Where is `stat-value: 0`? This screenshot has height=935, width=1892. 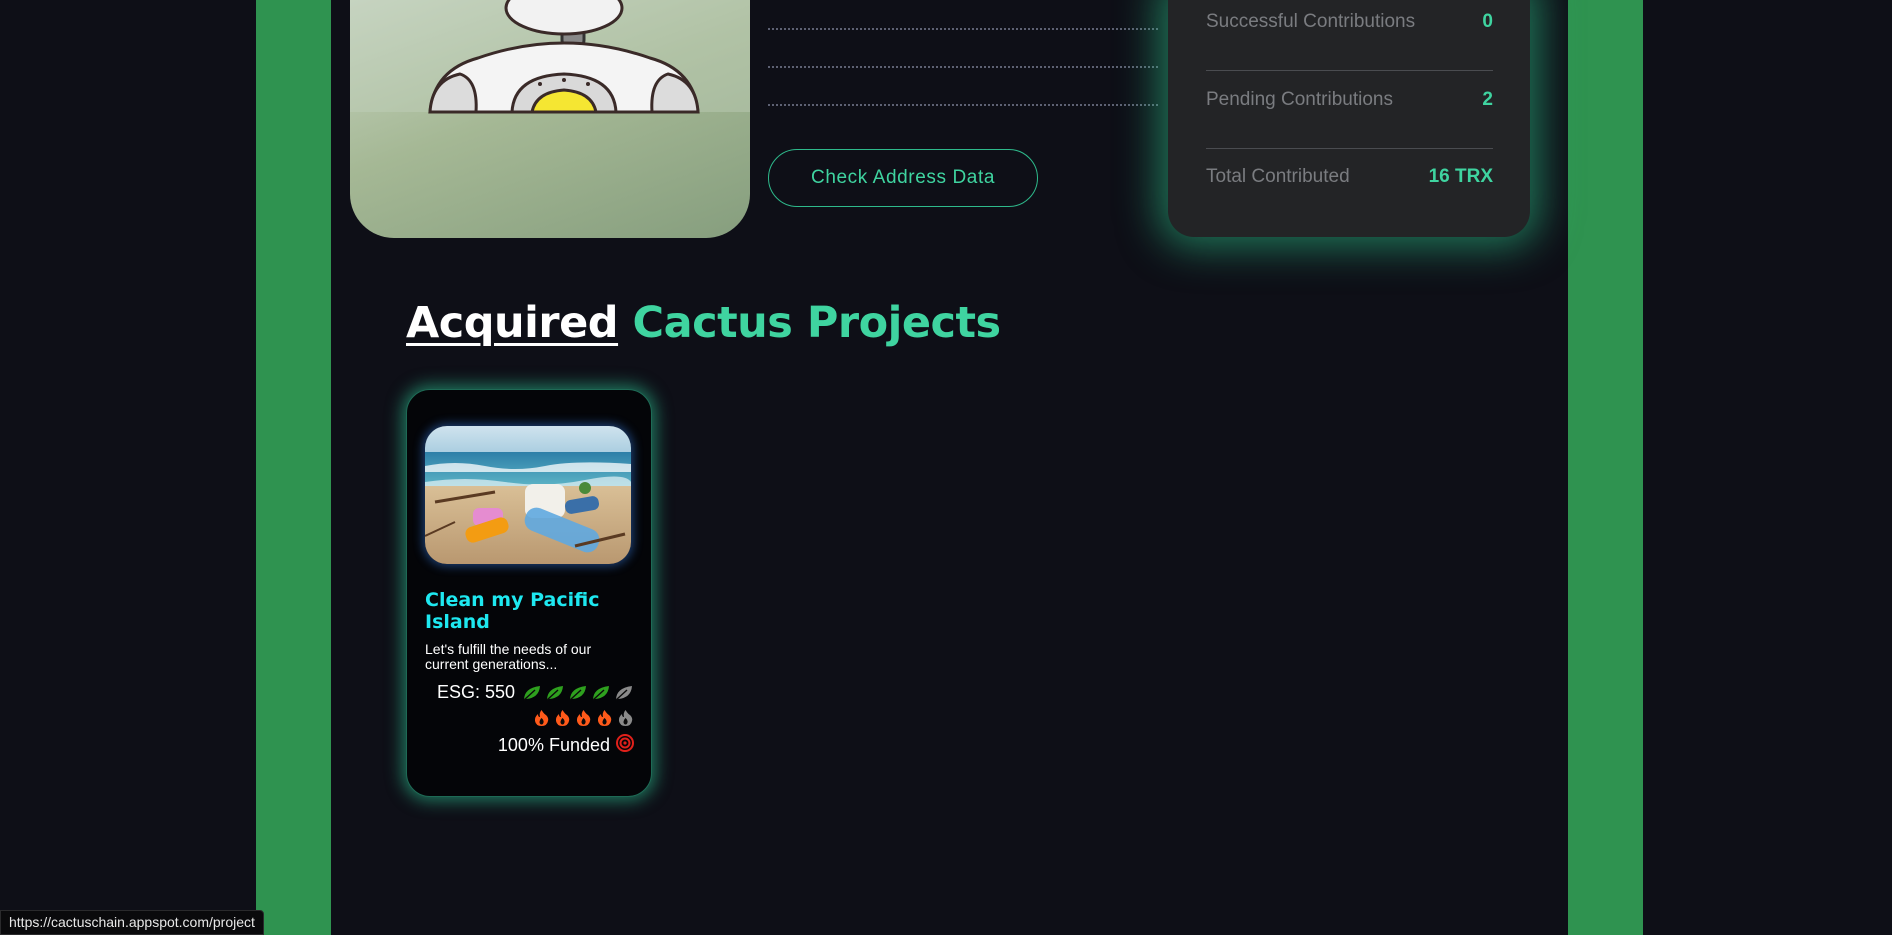
stat-value: 0 is located at coordinates (1487, 21).